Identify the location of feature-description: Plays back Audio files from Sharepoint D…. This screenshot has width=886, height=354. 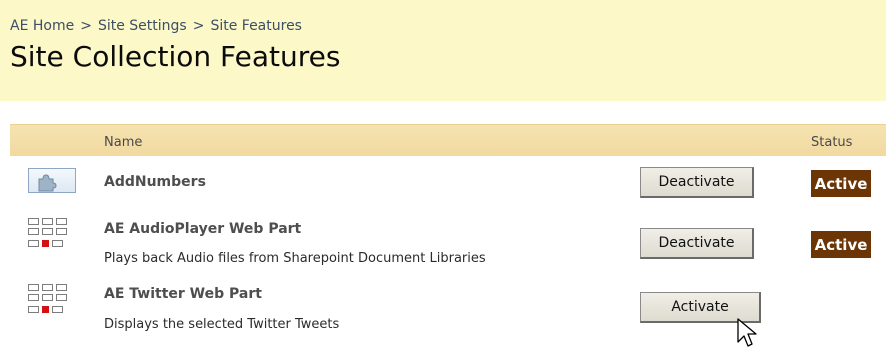
(295, 258).